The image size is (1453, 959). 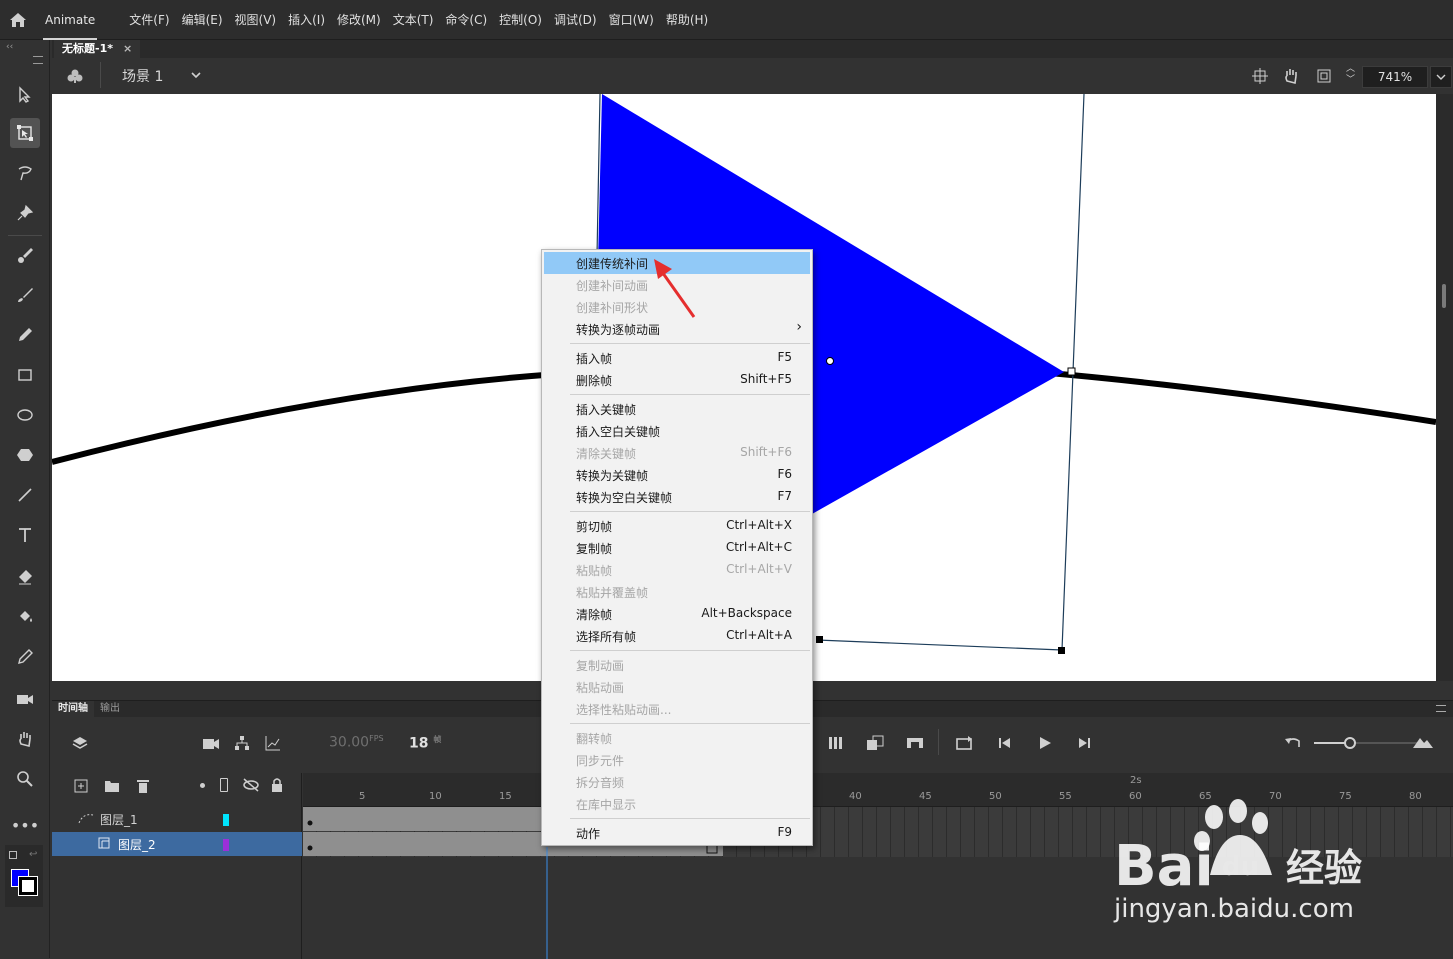 What do you see at coordinates (242, 744) in the screenshot?
I see `layer-parenting-icon` at bounding box center [242, 744].